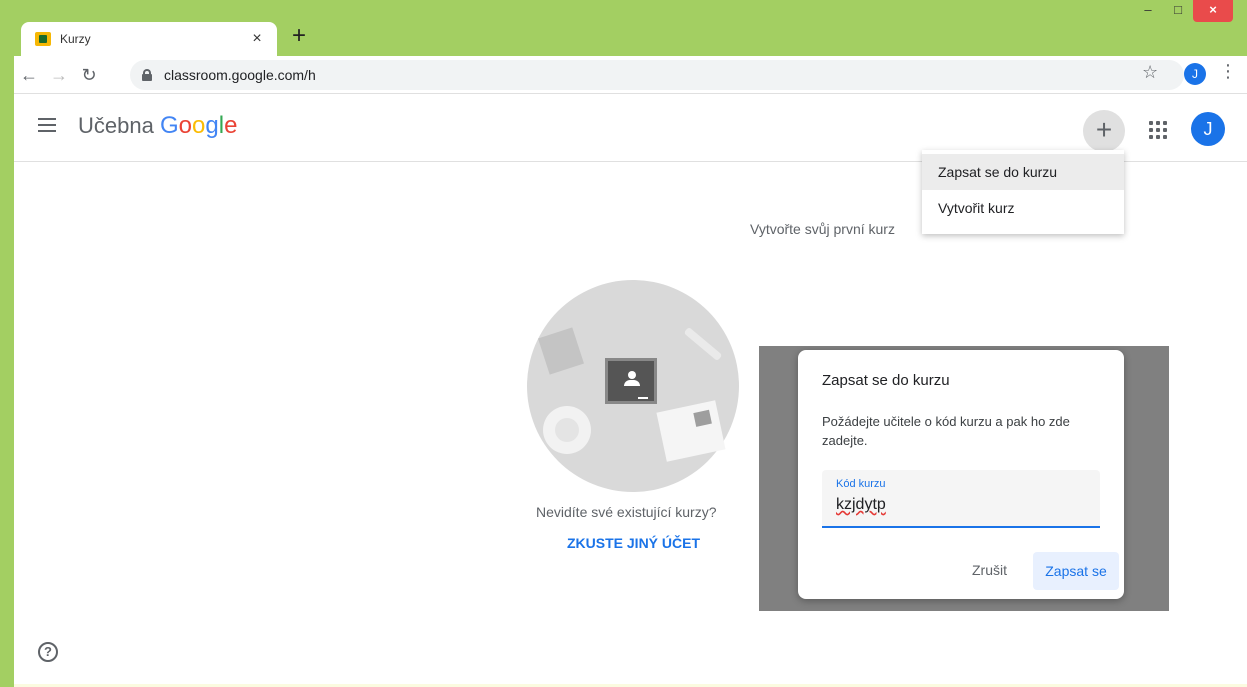 This screenshot has width=1247, height=687. Describe the element at coordinates (861, 484) in the screenshot. I see `class-code-label: Kód kurzu` at that location.